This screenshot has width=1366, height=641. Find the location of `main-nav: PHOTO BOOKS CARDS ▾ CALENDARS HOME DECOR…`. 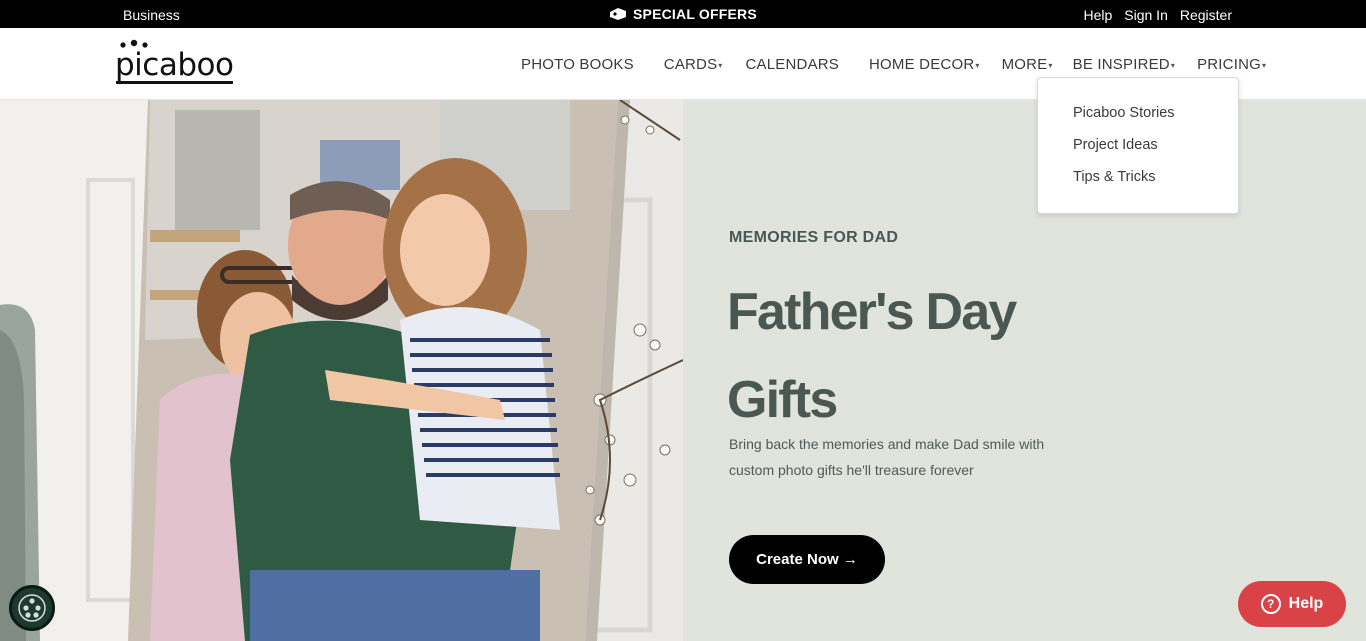

main-nav: PHOTO BOOKS CARDS ▾ CALENDARS HOME DECOR… is located at coordinates (893, 64).